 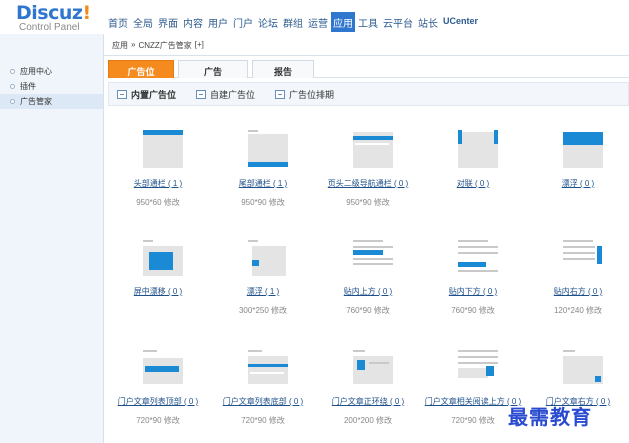 I want to click on footer-banner-icon, so click(x=268, y=150).